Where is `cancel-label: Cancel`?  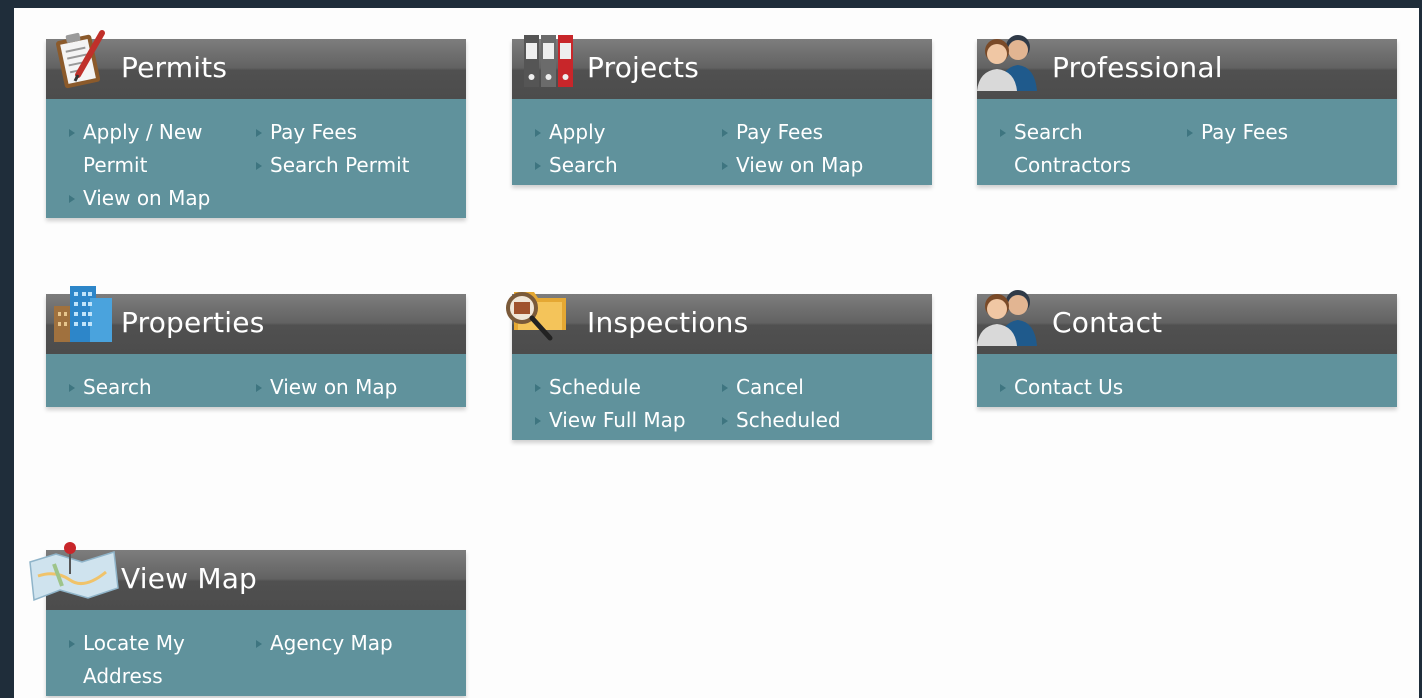
cancel-label: Cancel is located at coordinates (770, 387).